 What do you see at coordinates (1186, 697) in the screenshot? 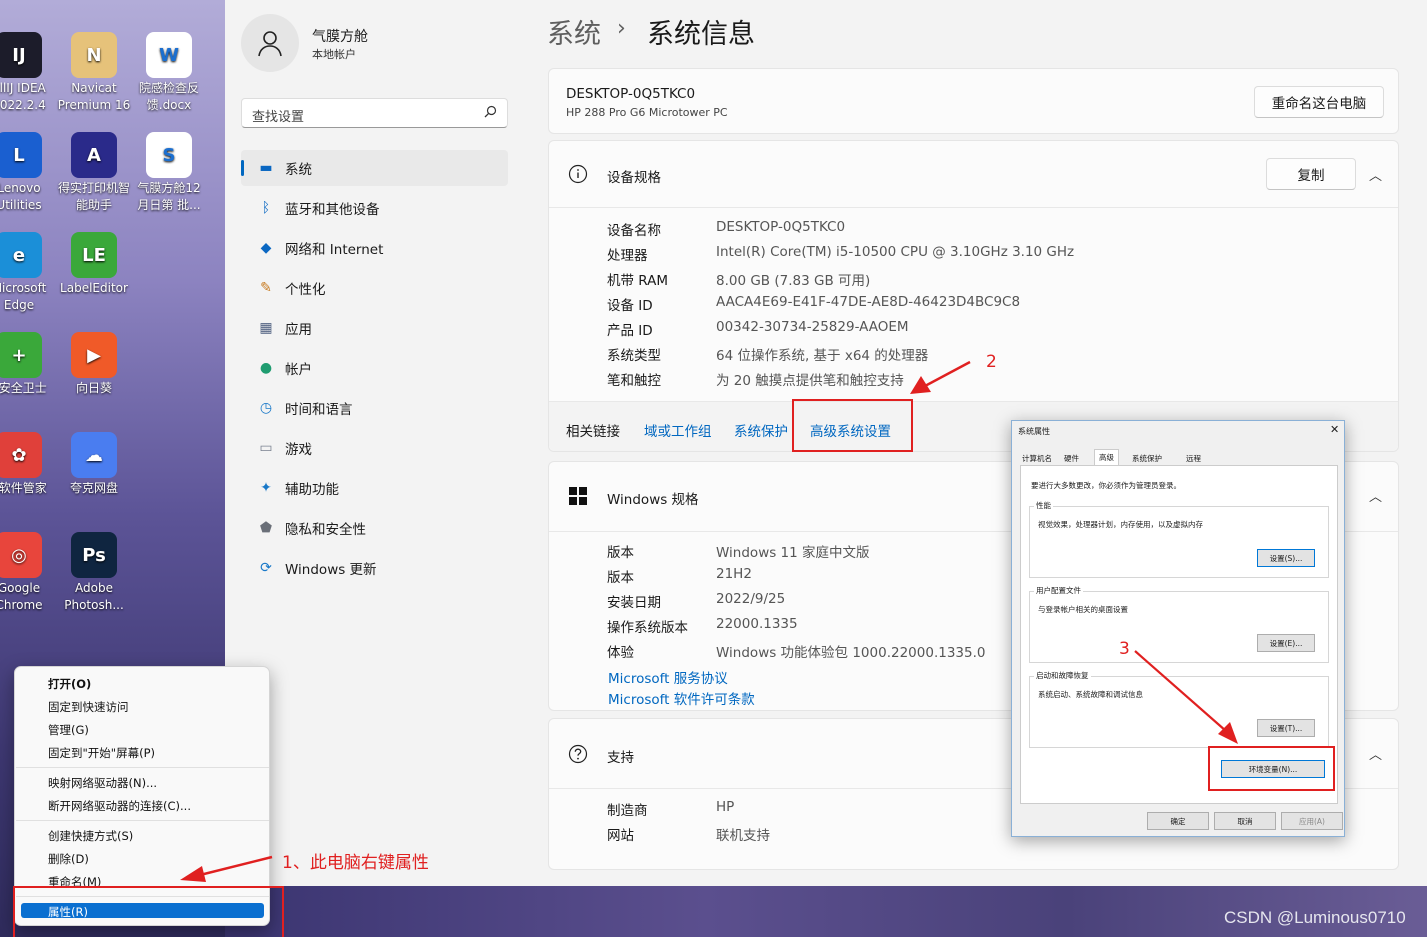
I see `arrow-step3` at bounding box center [1186, 697].